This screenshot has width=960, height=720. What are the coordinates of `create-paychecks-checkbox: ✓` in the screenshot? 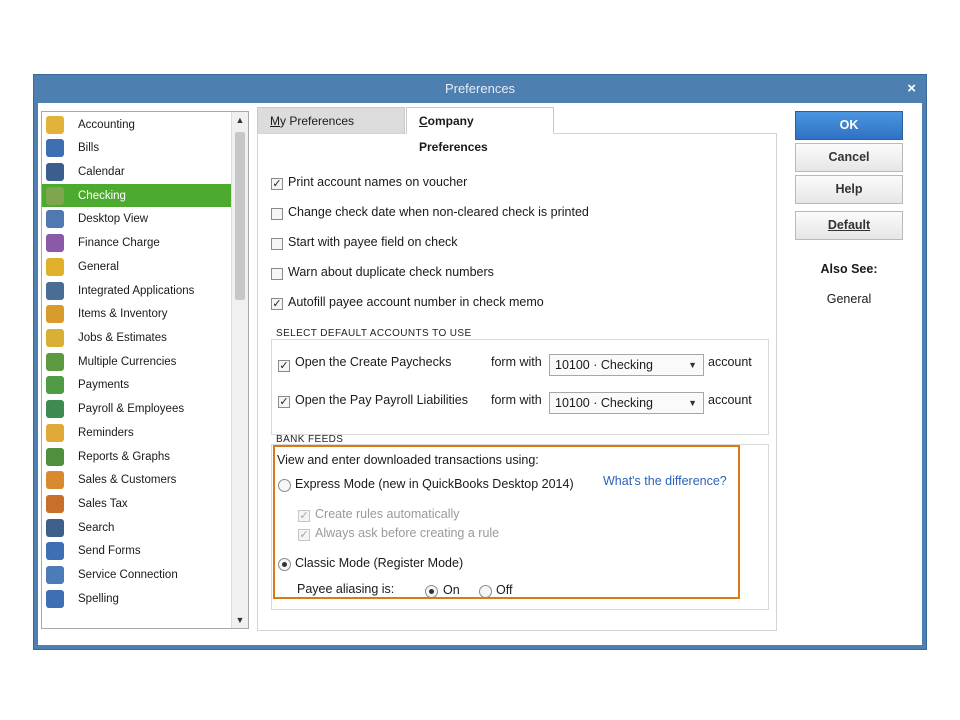 It's located at (284, 366).